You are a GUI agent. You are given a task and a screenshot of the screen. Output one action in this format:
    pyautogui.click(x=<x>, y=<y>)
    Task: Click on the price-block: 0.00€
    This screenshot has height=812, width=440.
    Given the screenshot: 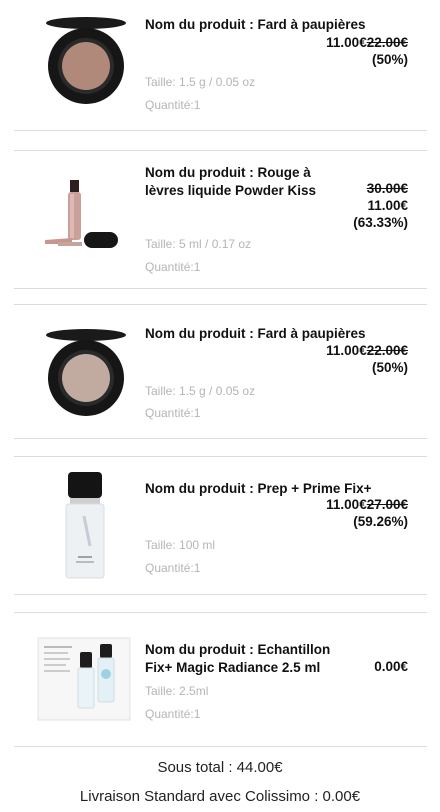 What is the action you would take?
    pyautogui.click(x=391, y=666)
    